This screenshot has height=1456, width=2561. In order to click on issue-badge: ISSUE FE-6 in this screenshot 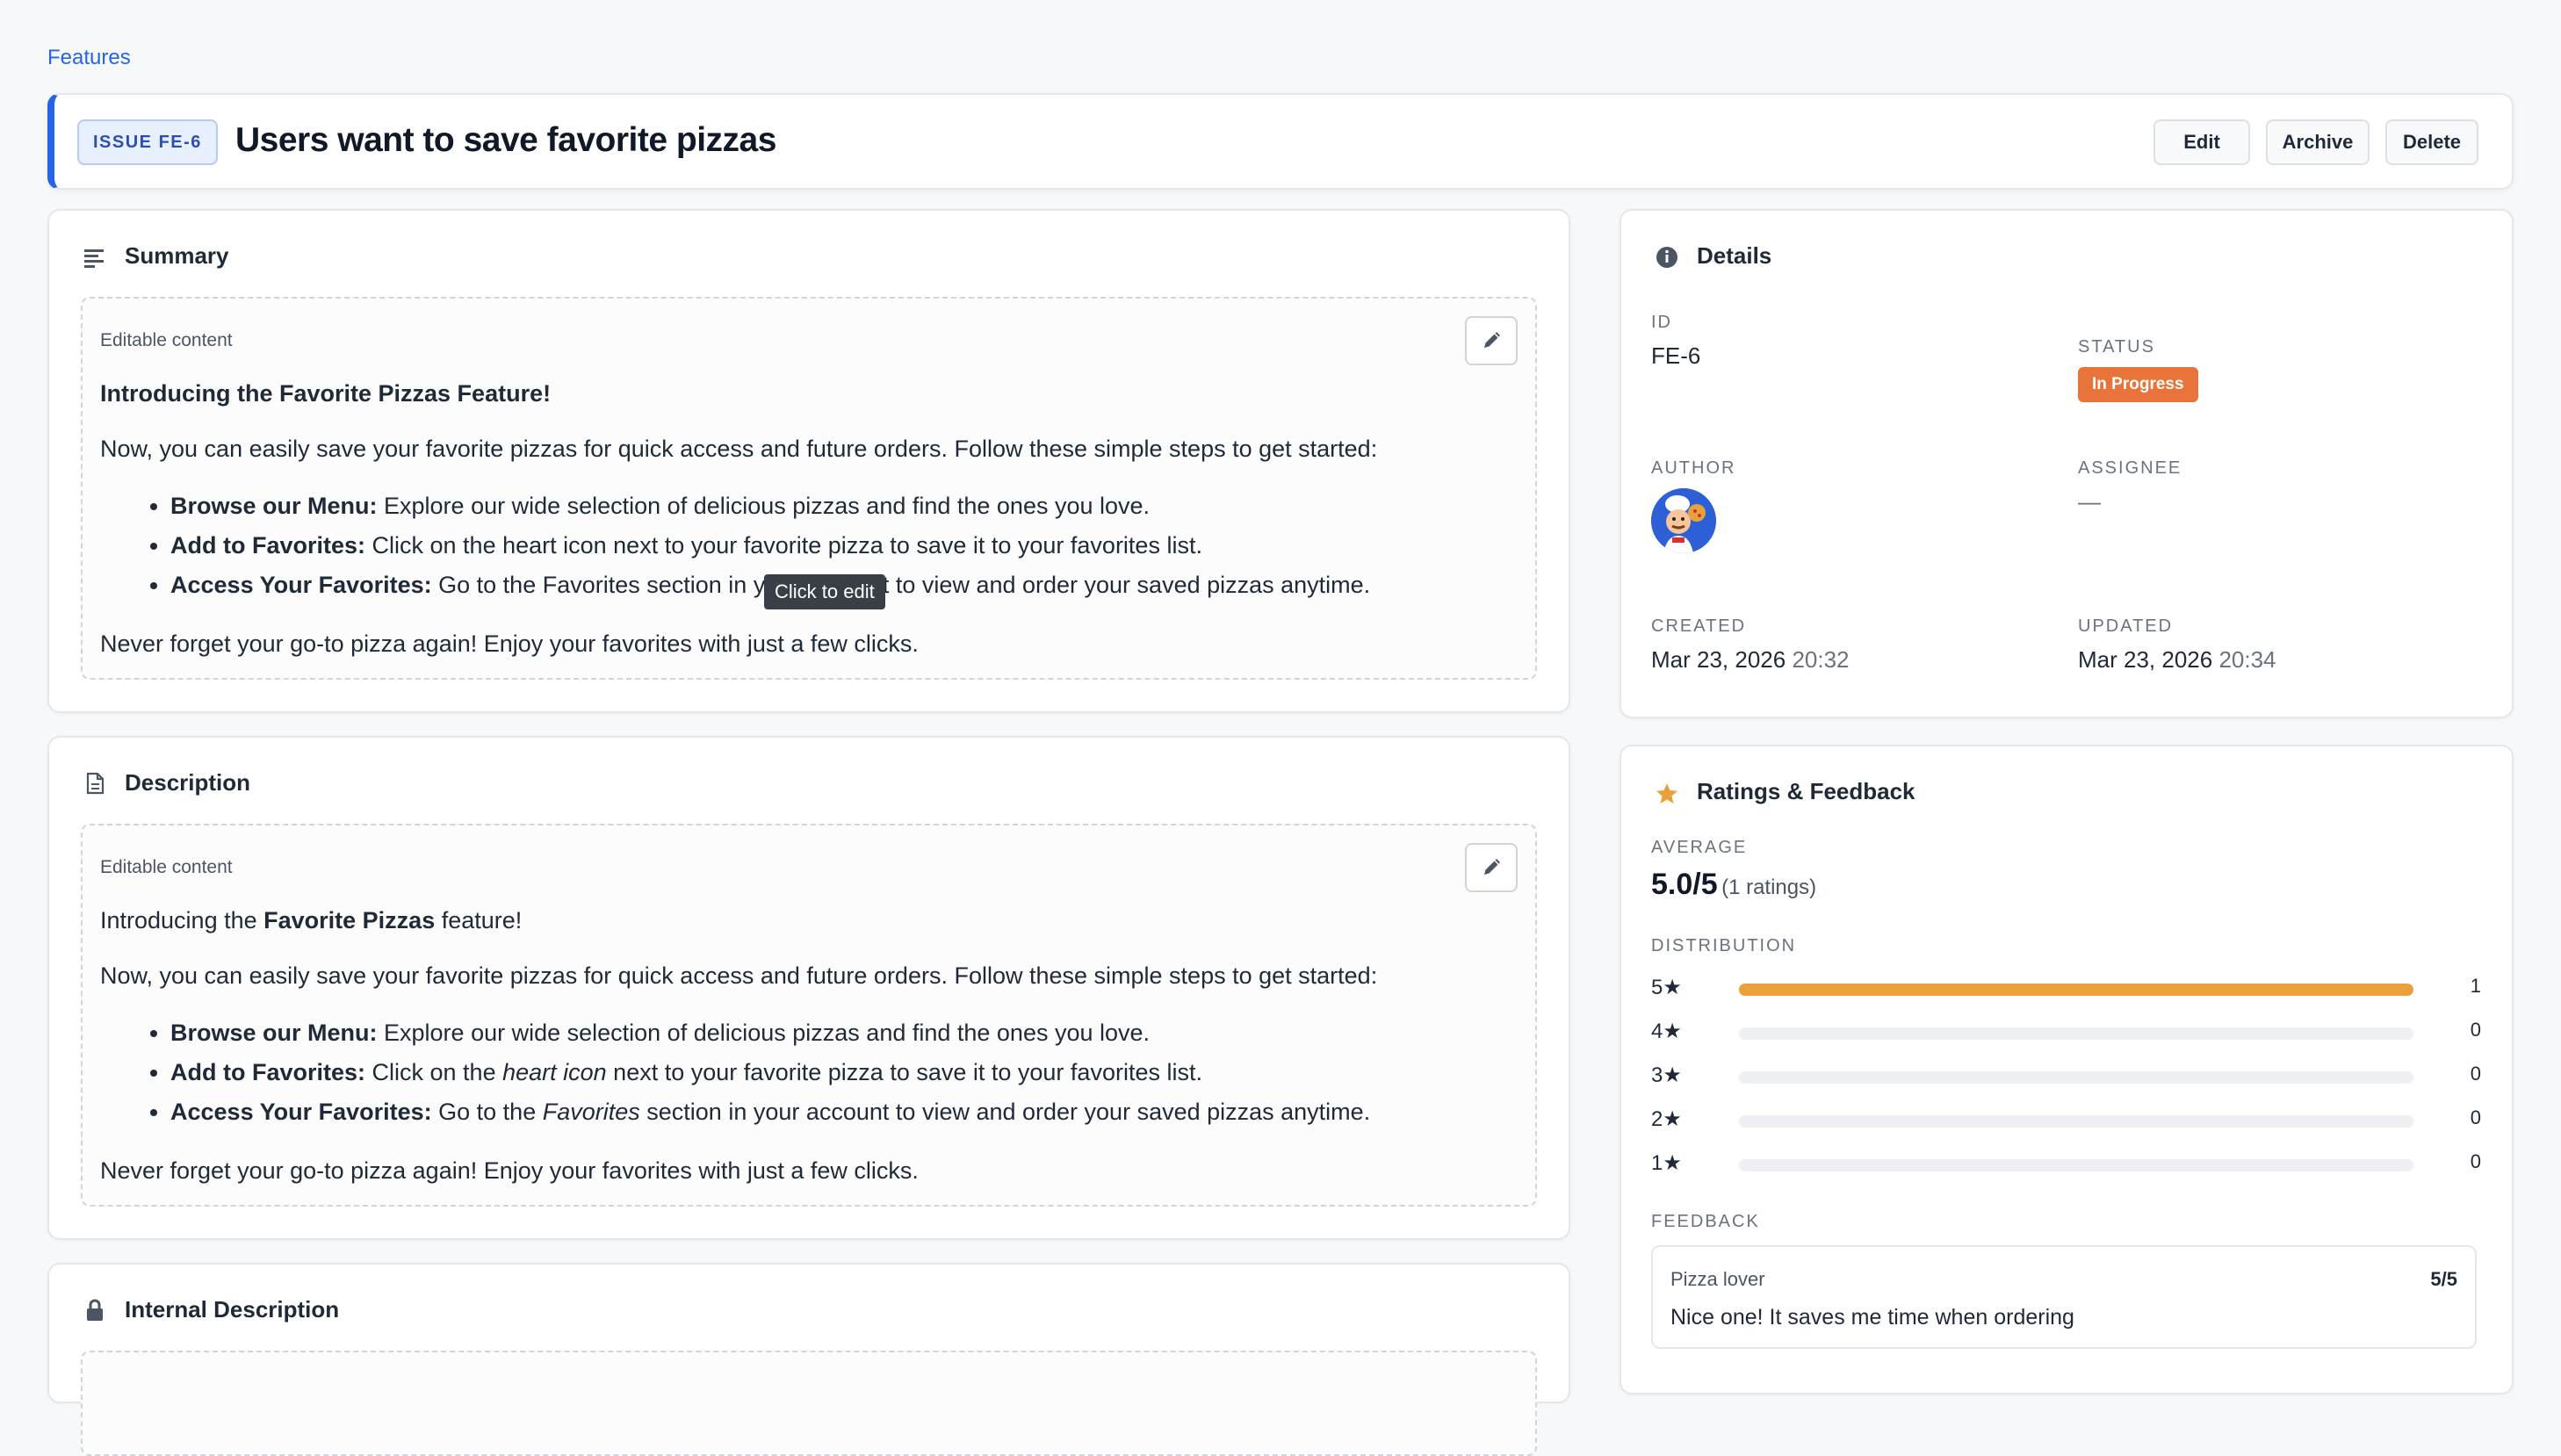, I will do `click(147, 142)`.